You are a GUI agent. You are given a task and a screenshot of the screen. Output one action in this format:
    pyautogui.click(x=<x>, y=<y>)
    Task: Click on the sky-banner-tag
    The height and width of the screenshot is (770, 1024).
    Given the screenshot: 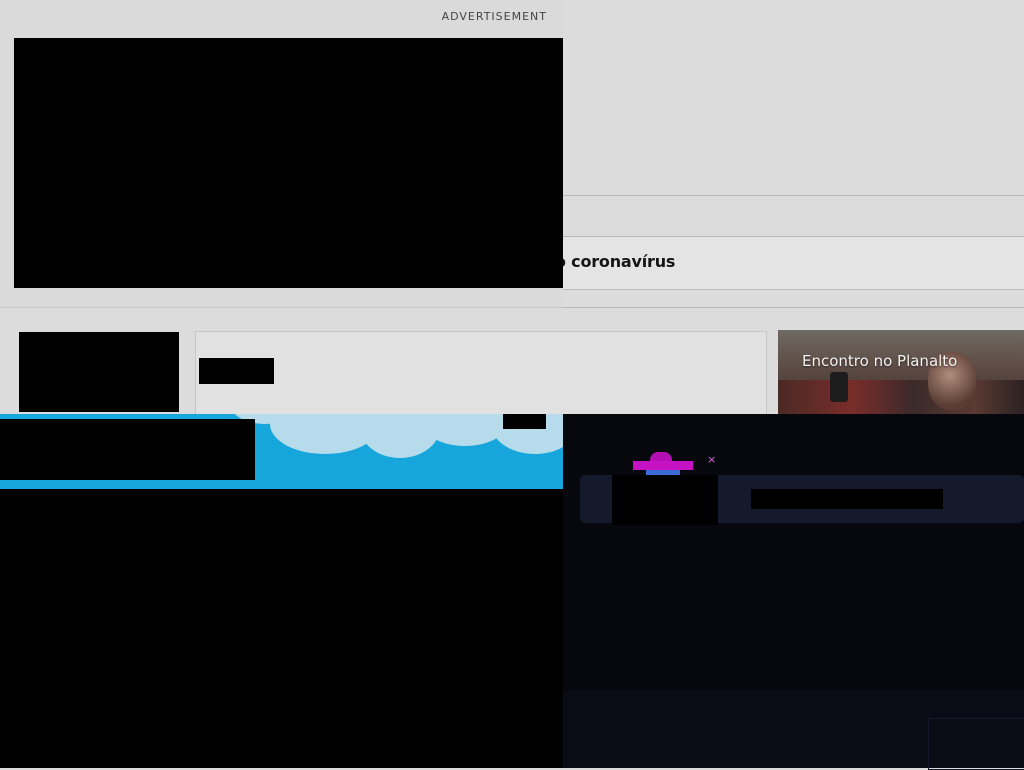 What is the action you would take?
    pyautogui.click(x=524, y=421)
    